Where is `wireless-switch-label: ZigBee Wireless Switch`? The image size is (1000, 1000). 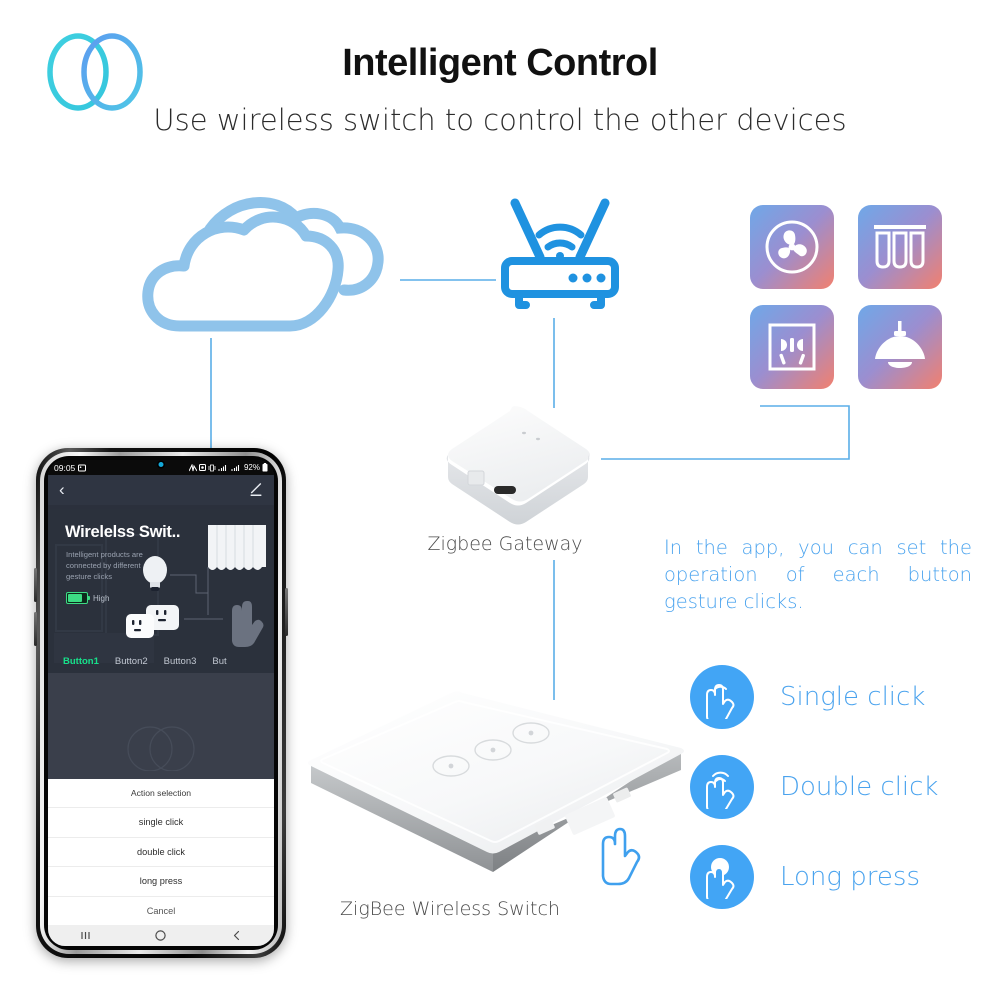
wireless-switch-label: ZigBee Wireless Switch is located at coordinates (450, 909).